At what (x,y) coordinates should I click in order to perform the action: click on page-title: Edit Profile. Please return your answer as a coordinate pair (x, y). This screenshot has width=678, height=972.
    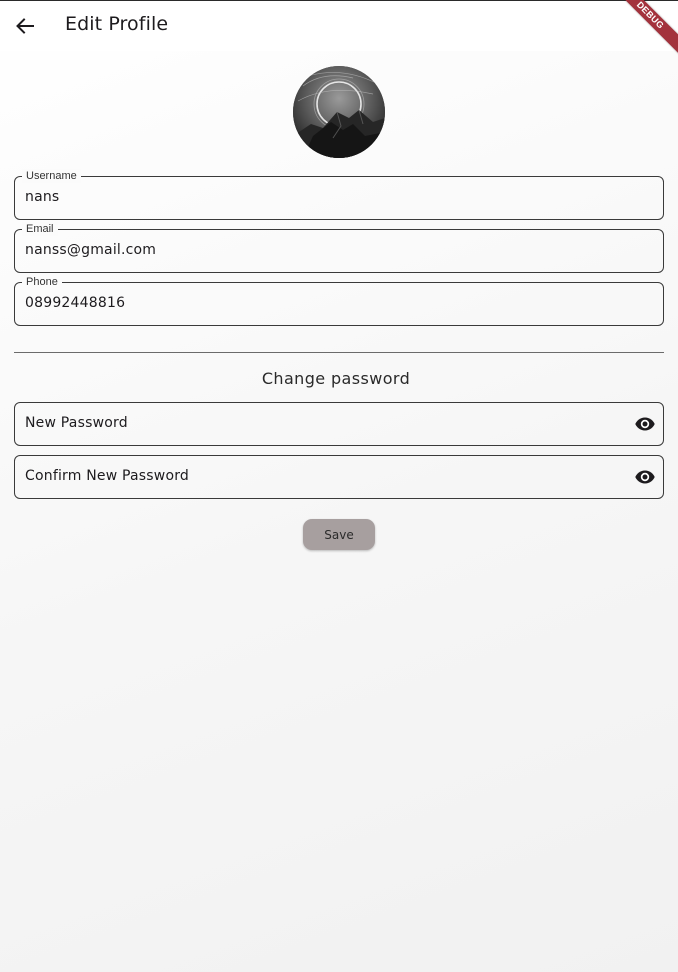
    Looking at the image, I should click on (117, 24).